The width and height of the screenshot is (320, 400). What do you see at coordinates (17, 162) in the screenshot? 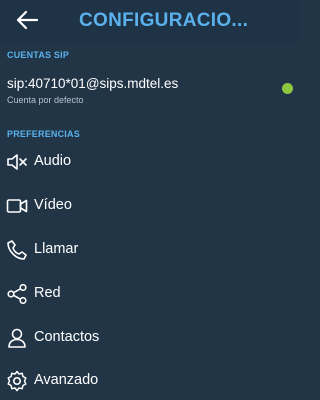
I see `speaker-icon` at bounding box center [17, 162].